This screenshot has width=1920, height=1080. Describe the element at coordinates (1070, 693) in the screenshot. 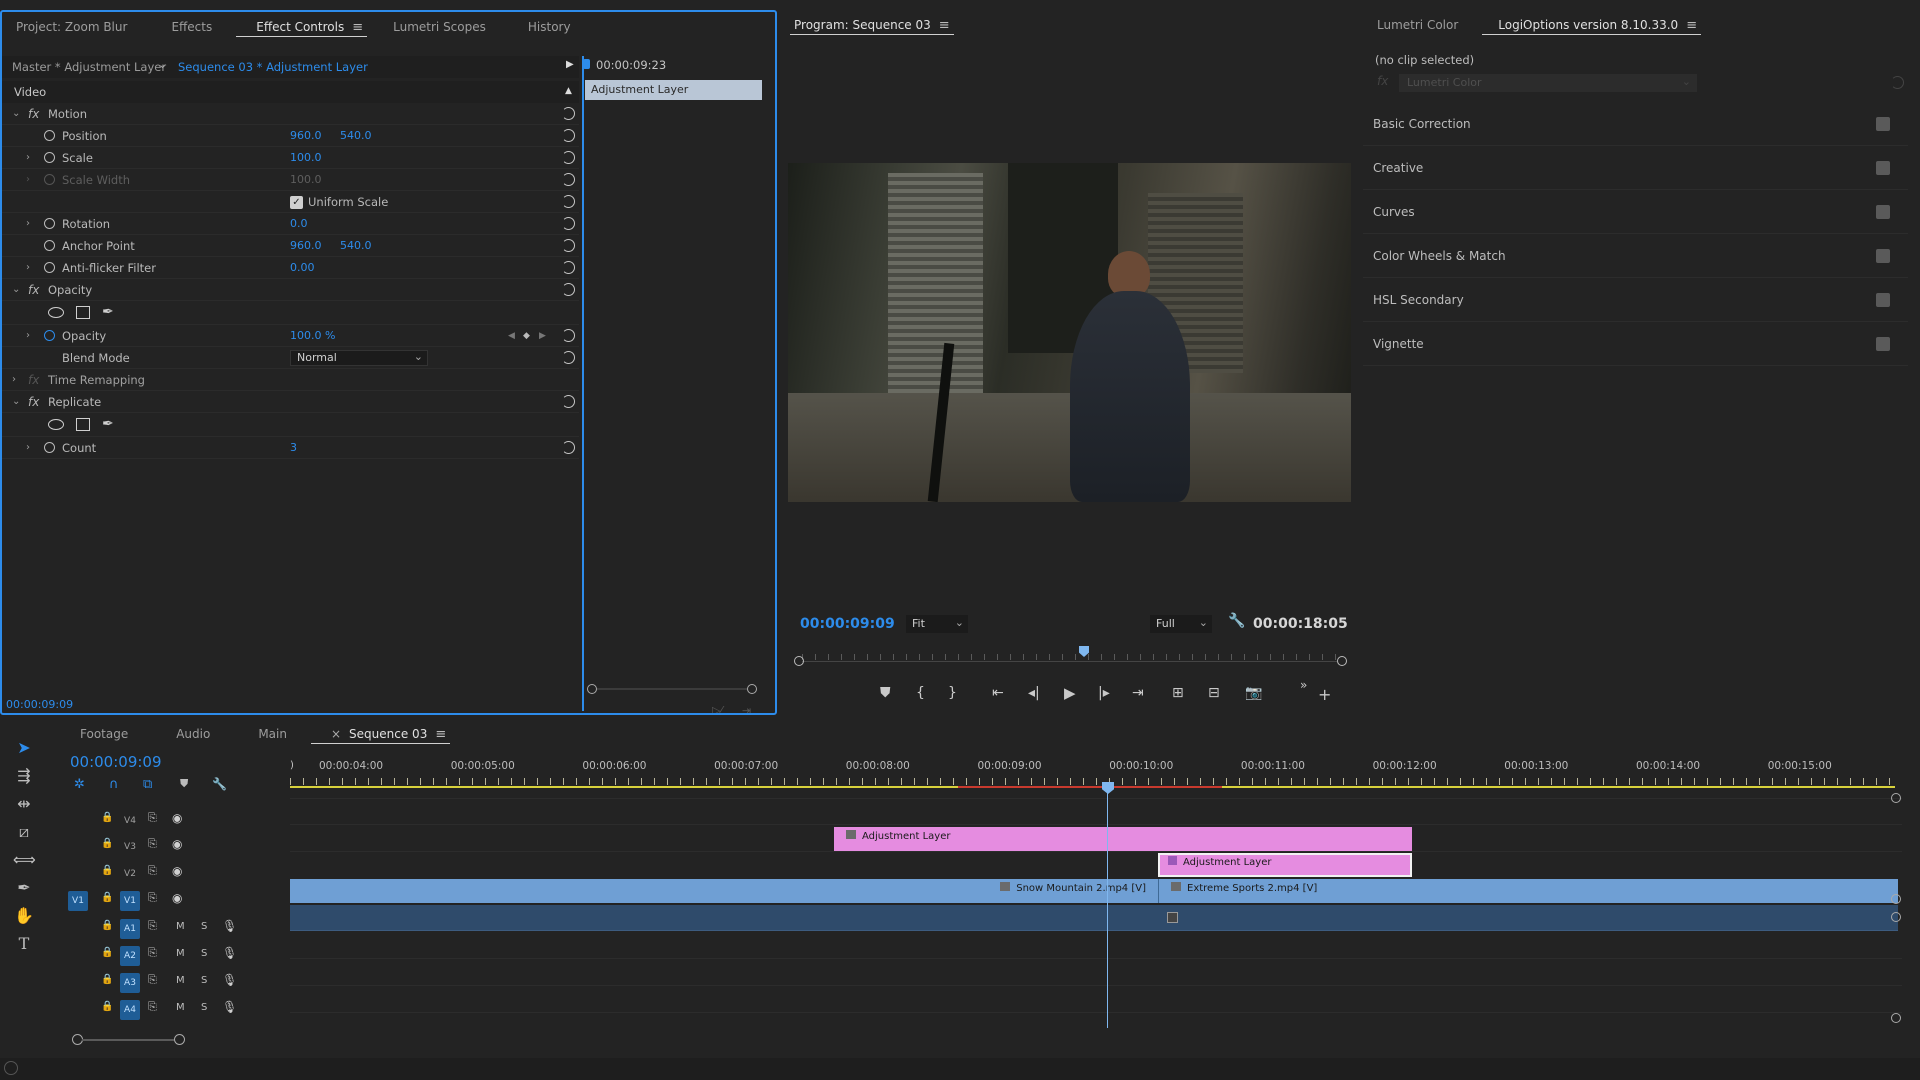

I see `play-icon: ▶` at that location.